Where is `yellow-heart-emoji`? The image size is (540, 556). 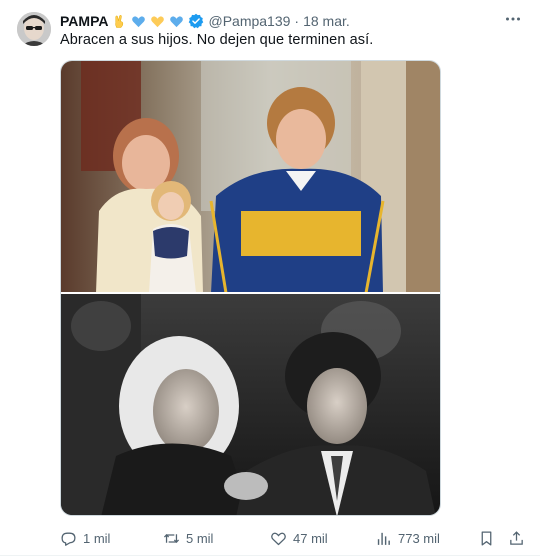 yellow-heart-emoji is located at coordinates (158, 21).